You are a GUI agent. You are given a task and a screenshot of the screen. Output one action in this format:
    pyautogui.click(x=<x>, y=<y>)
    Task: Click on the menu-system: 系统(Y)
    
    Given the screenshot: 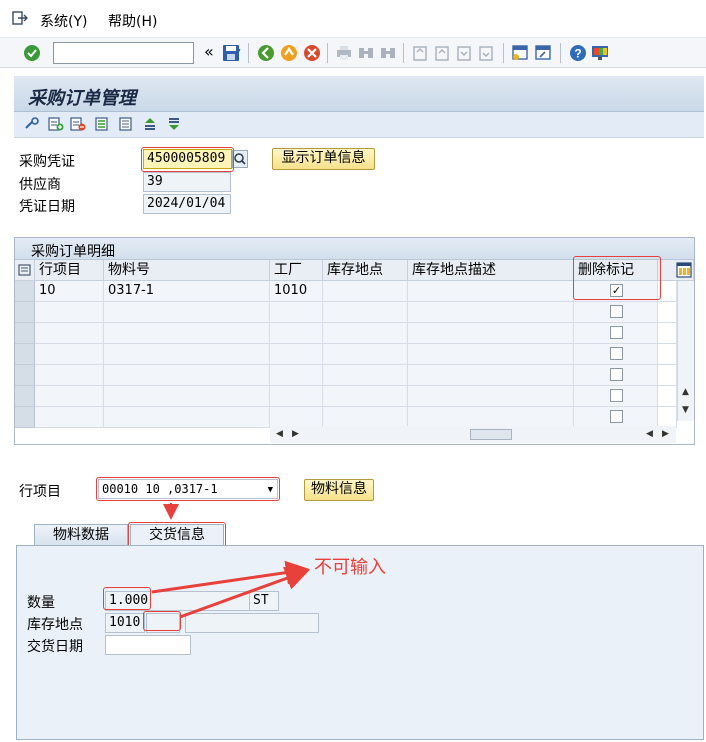 What is the action you would take?
    pyautogui.click(x=63, y=21)
    